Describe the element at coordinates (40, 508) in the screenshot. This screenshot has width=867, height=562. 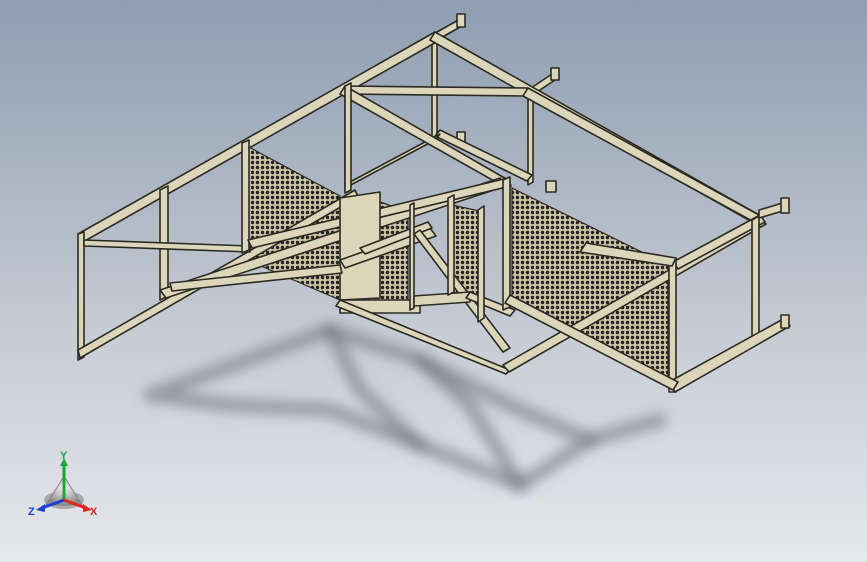
I see `z-arrowhead` at that location.